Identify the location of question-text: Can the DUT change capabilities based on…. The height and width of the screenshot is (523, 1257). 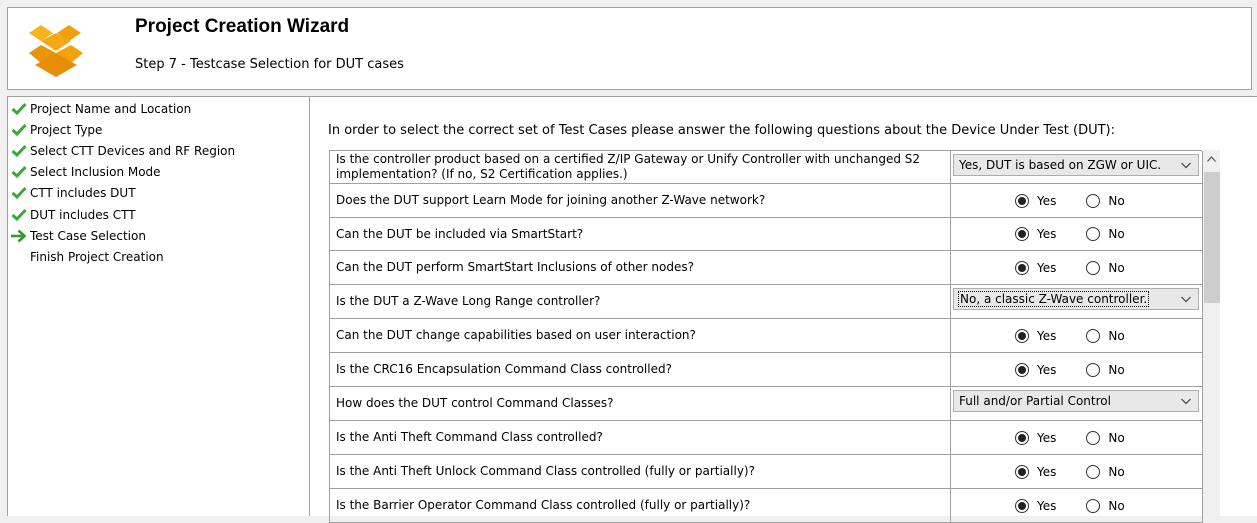
(640, 335).